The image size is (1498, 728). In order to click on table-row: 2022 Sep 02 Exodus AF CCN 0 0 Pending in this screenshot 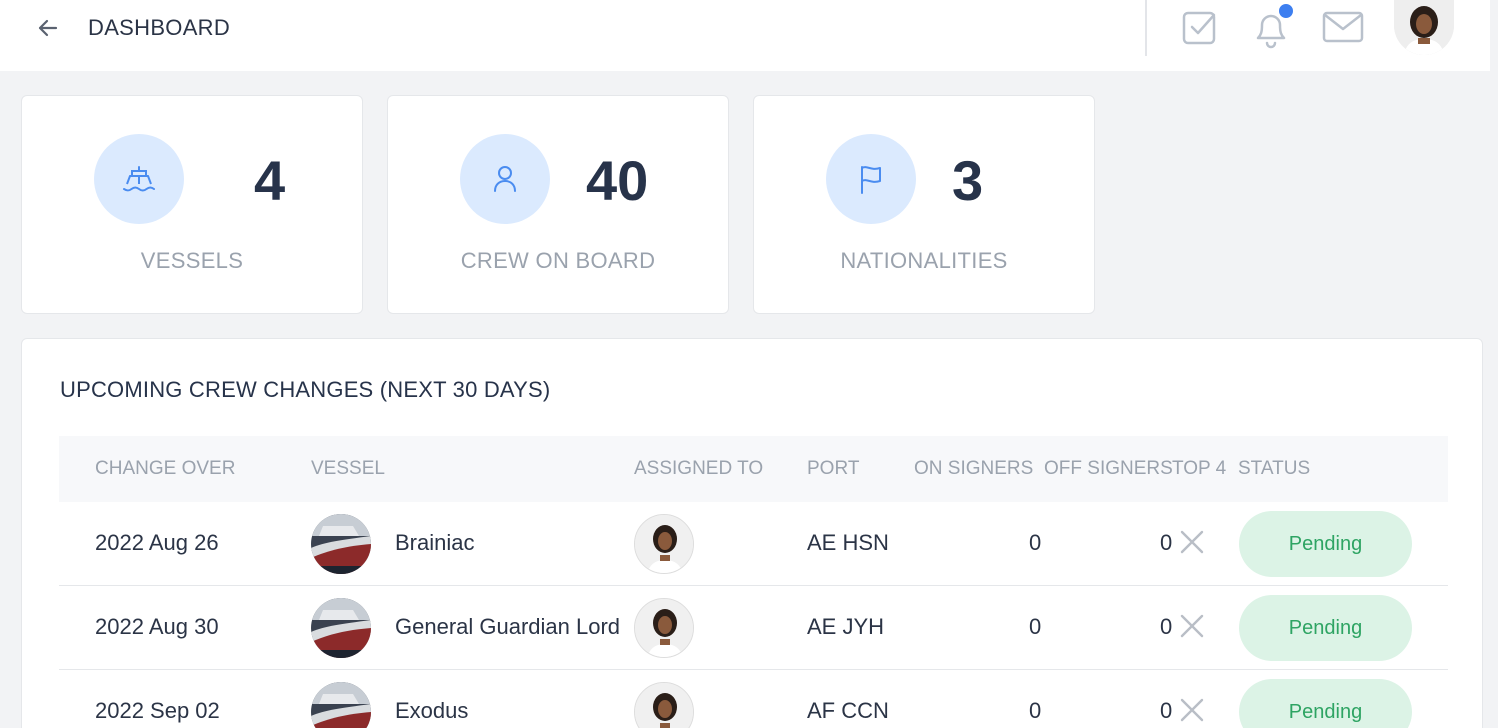, I will do `click(753, 699)`.